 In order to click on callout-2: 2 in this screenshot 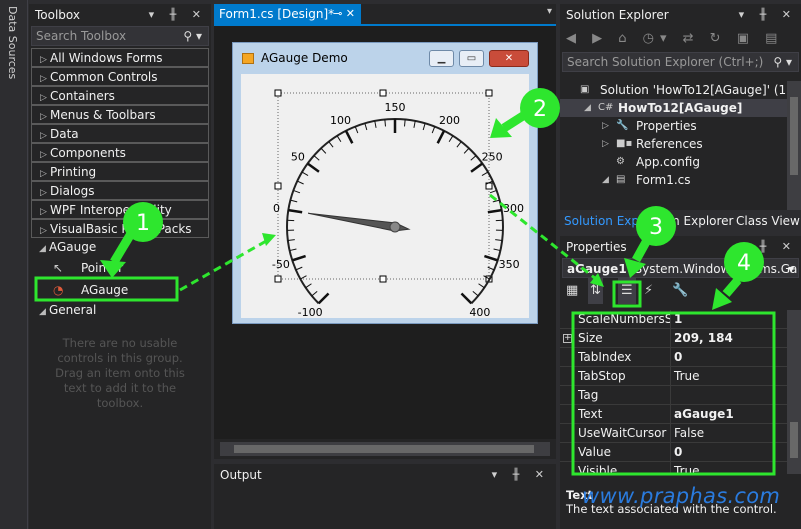, I will do `click(540, 108)`.